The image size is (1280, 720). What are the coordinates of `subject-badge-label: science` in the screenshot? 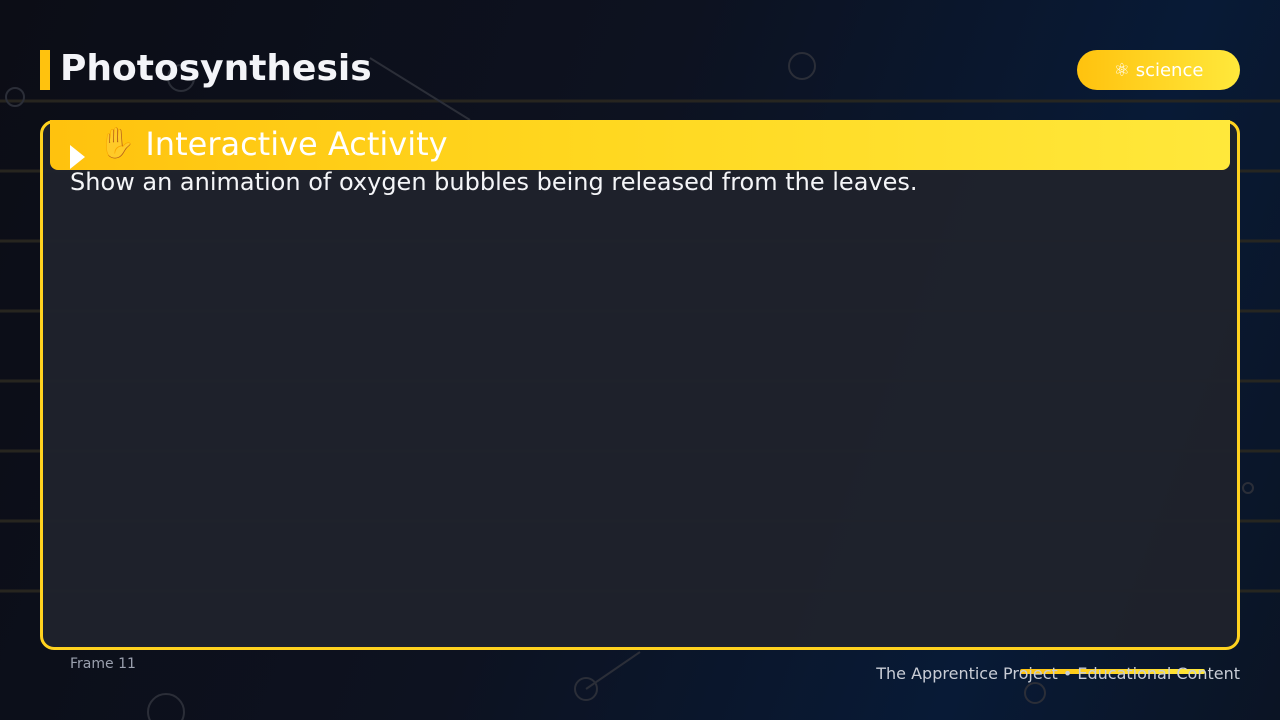 It's located at (1169, 70).